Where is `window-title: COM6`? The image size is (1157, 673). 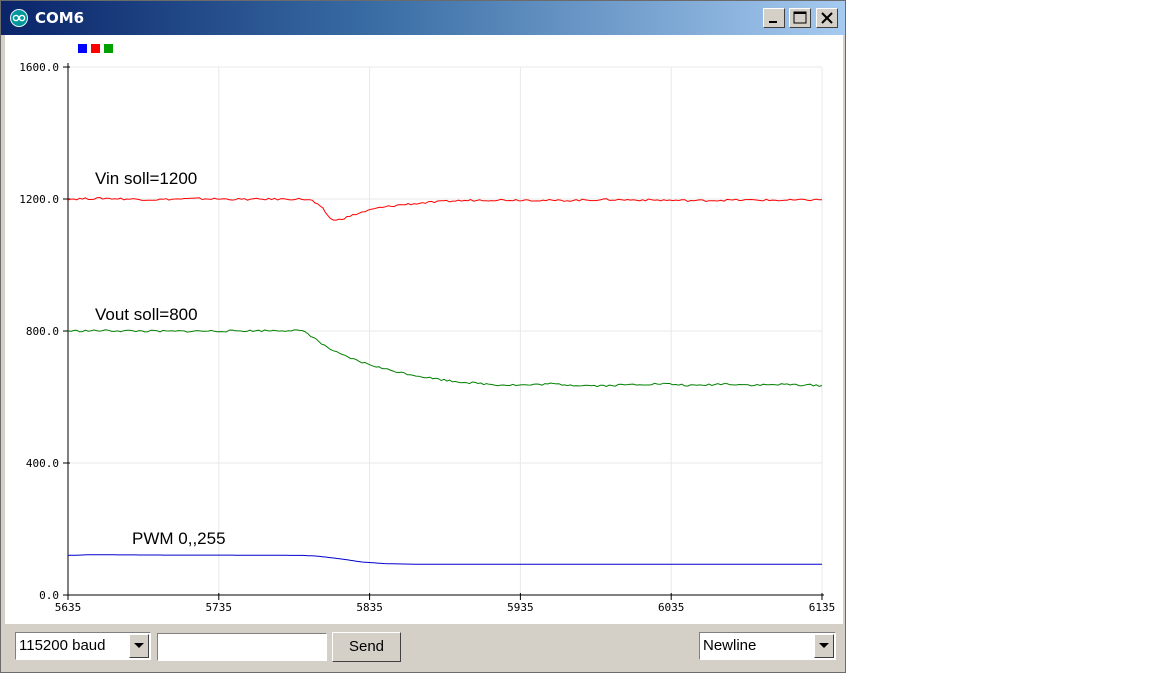
window-title: COM6 is located at coordinates (60, 18).